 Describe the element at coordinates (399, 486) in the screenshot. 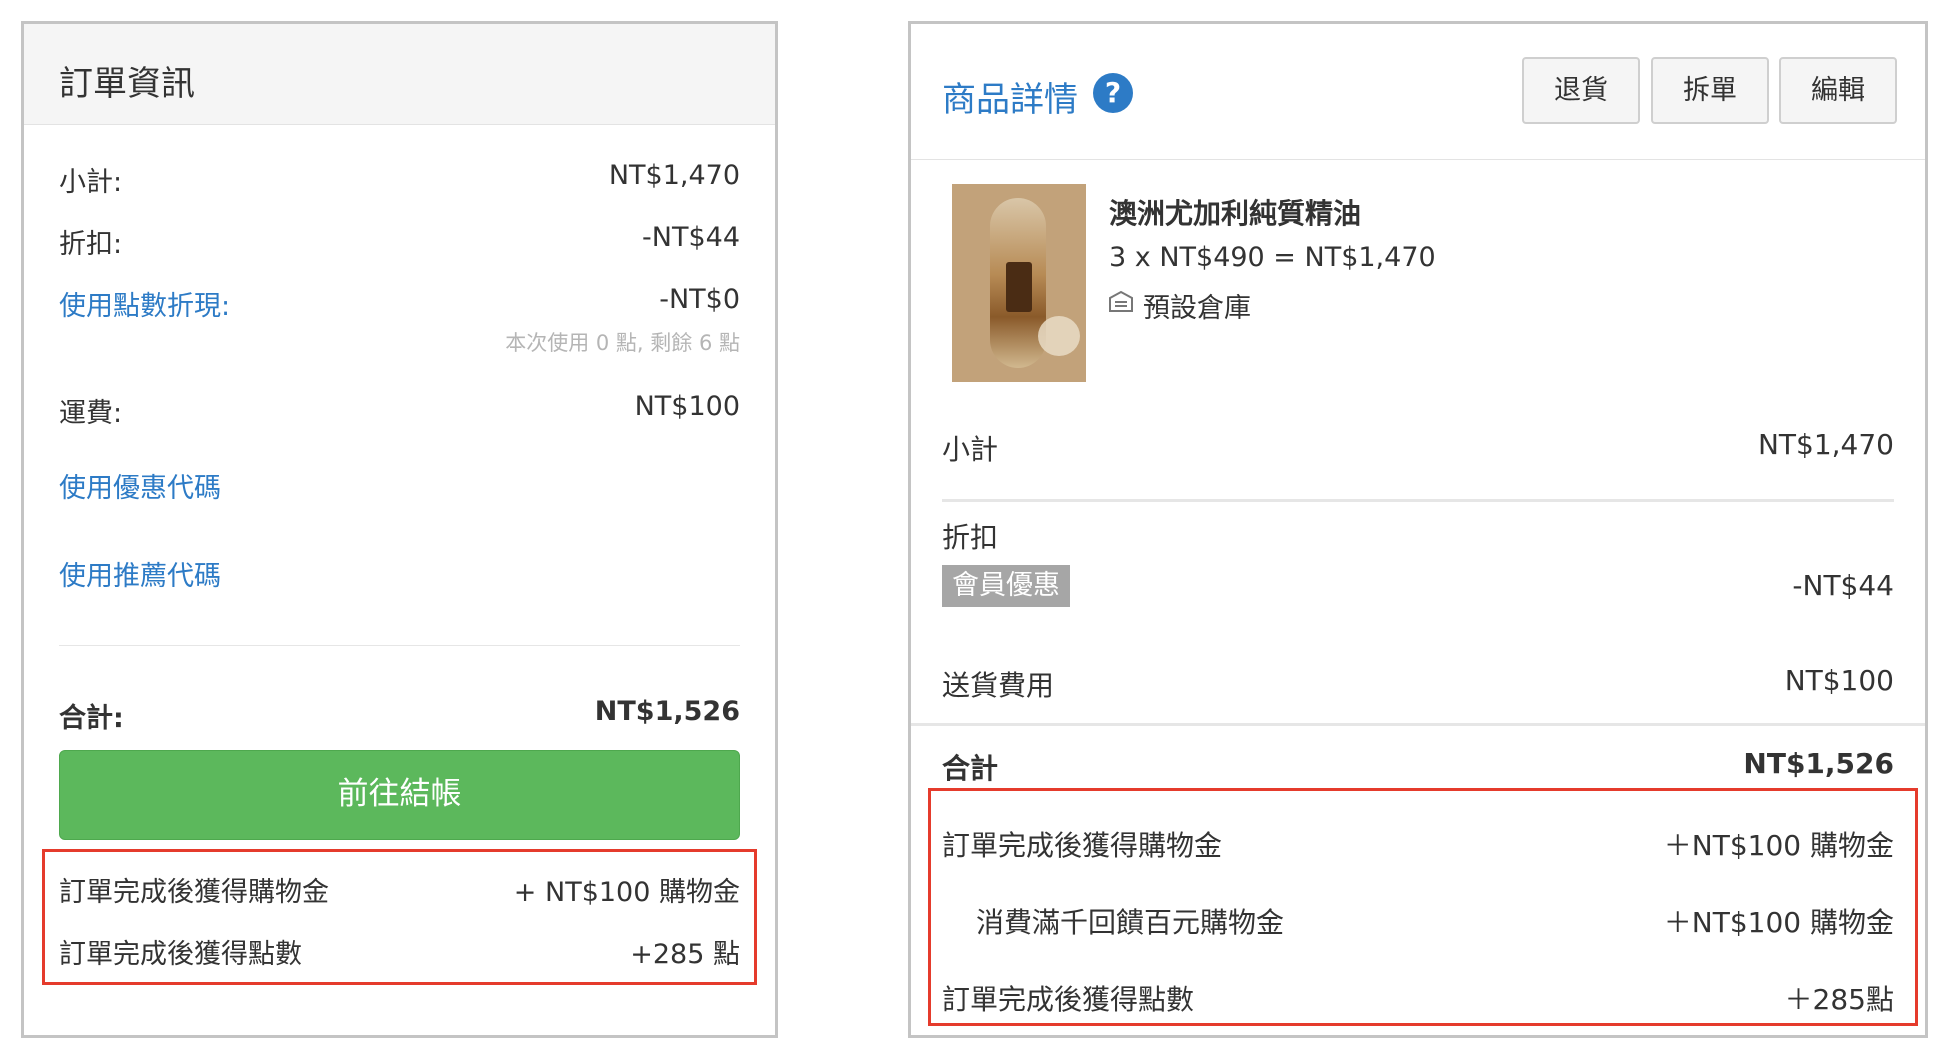

I see `coupon-row: 使用優惠代碼` at that location.